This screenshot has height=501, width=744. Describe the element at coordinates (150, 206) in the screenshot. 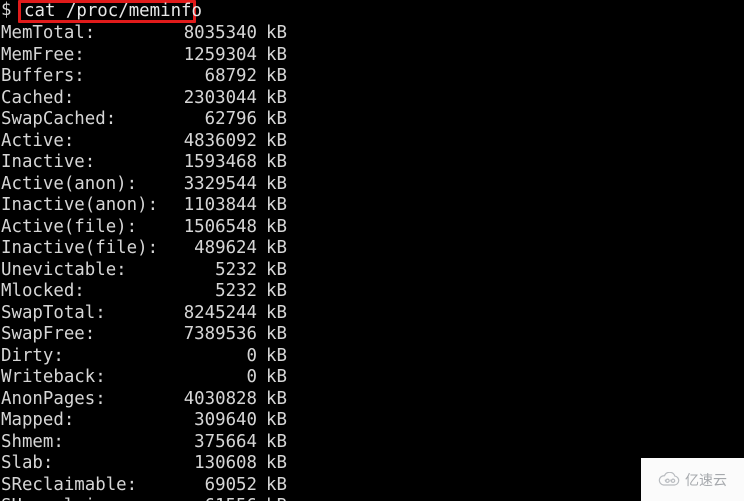

I see `meminfo-row: Inactive(anon): 1103844 kB` at that location.